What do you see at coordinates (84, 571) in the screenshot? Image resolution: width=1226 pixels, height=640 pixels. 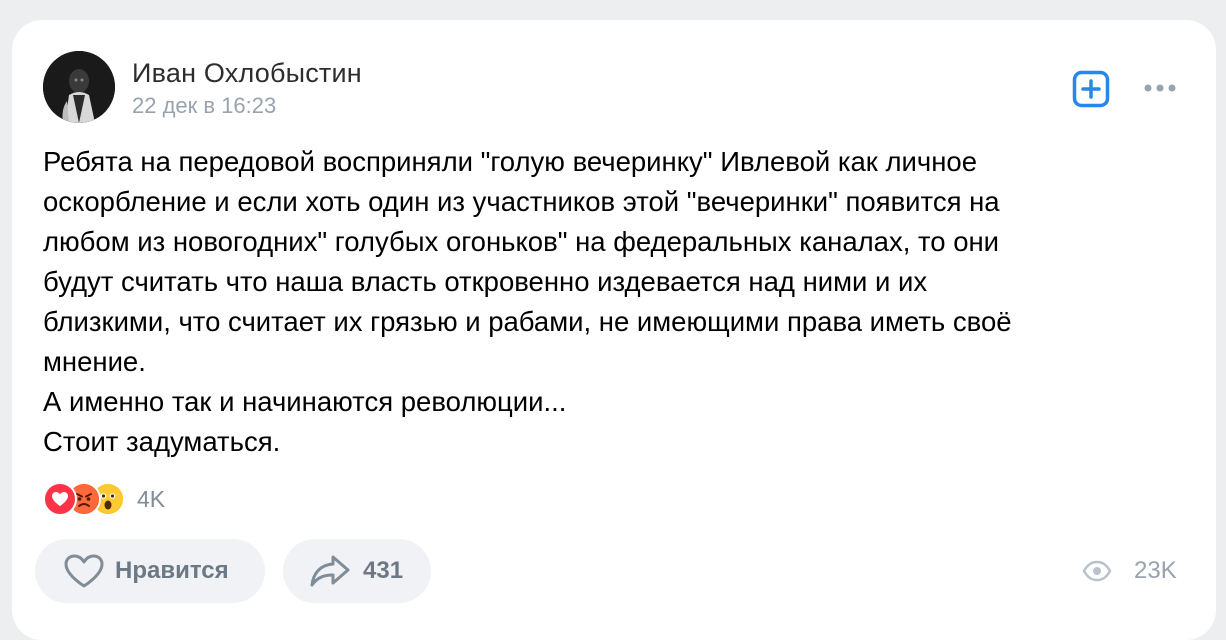 I see `heart-outline-icon` at bounding box center [84, 571].